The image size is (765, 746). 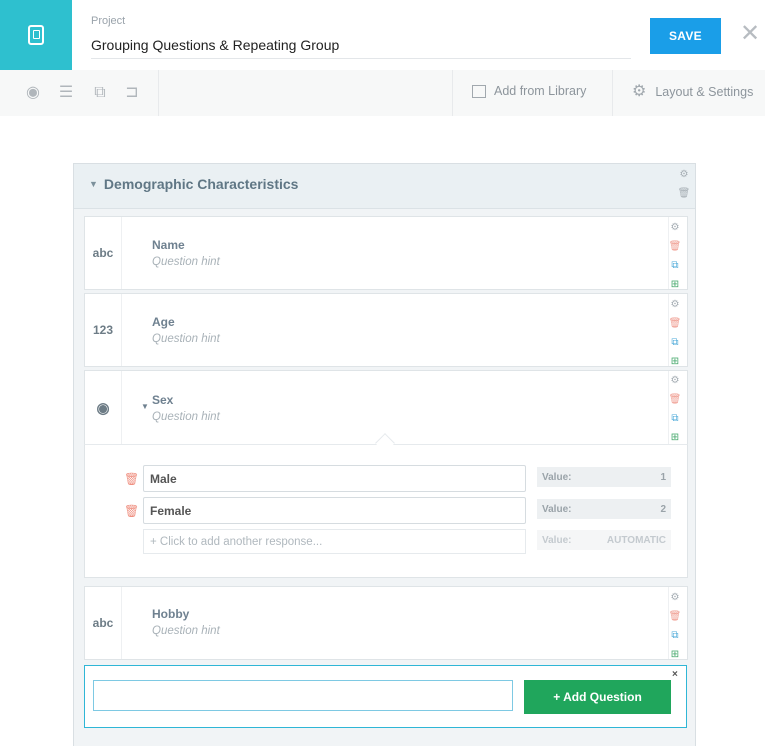 I want to click on group-title-text: Demographic Characteristics, so click(x=201, y=184).